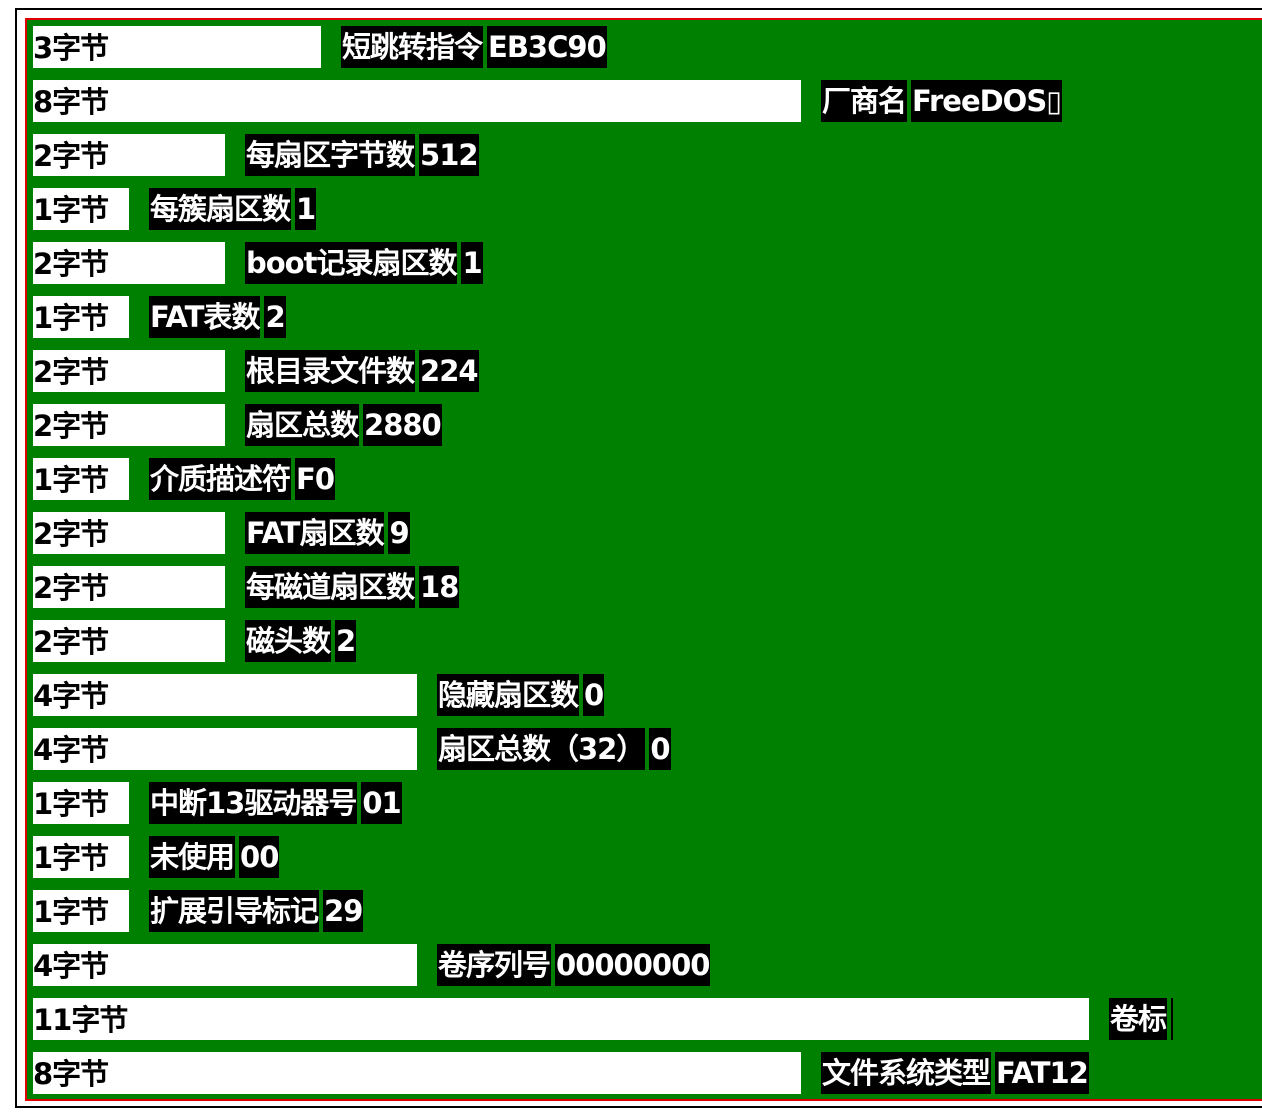 The height and width of the screenshot is (1112, 1262). I want to click on field-name: 磁头数, so click(288, 641).